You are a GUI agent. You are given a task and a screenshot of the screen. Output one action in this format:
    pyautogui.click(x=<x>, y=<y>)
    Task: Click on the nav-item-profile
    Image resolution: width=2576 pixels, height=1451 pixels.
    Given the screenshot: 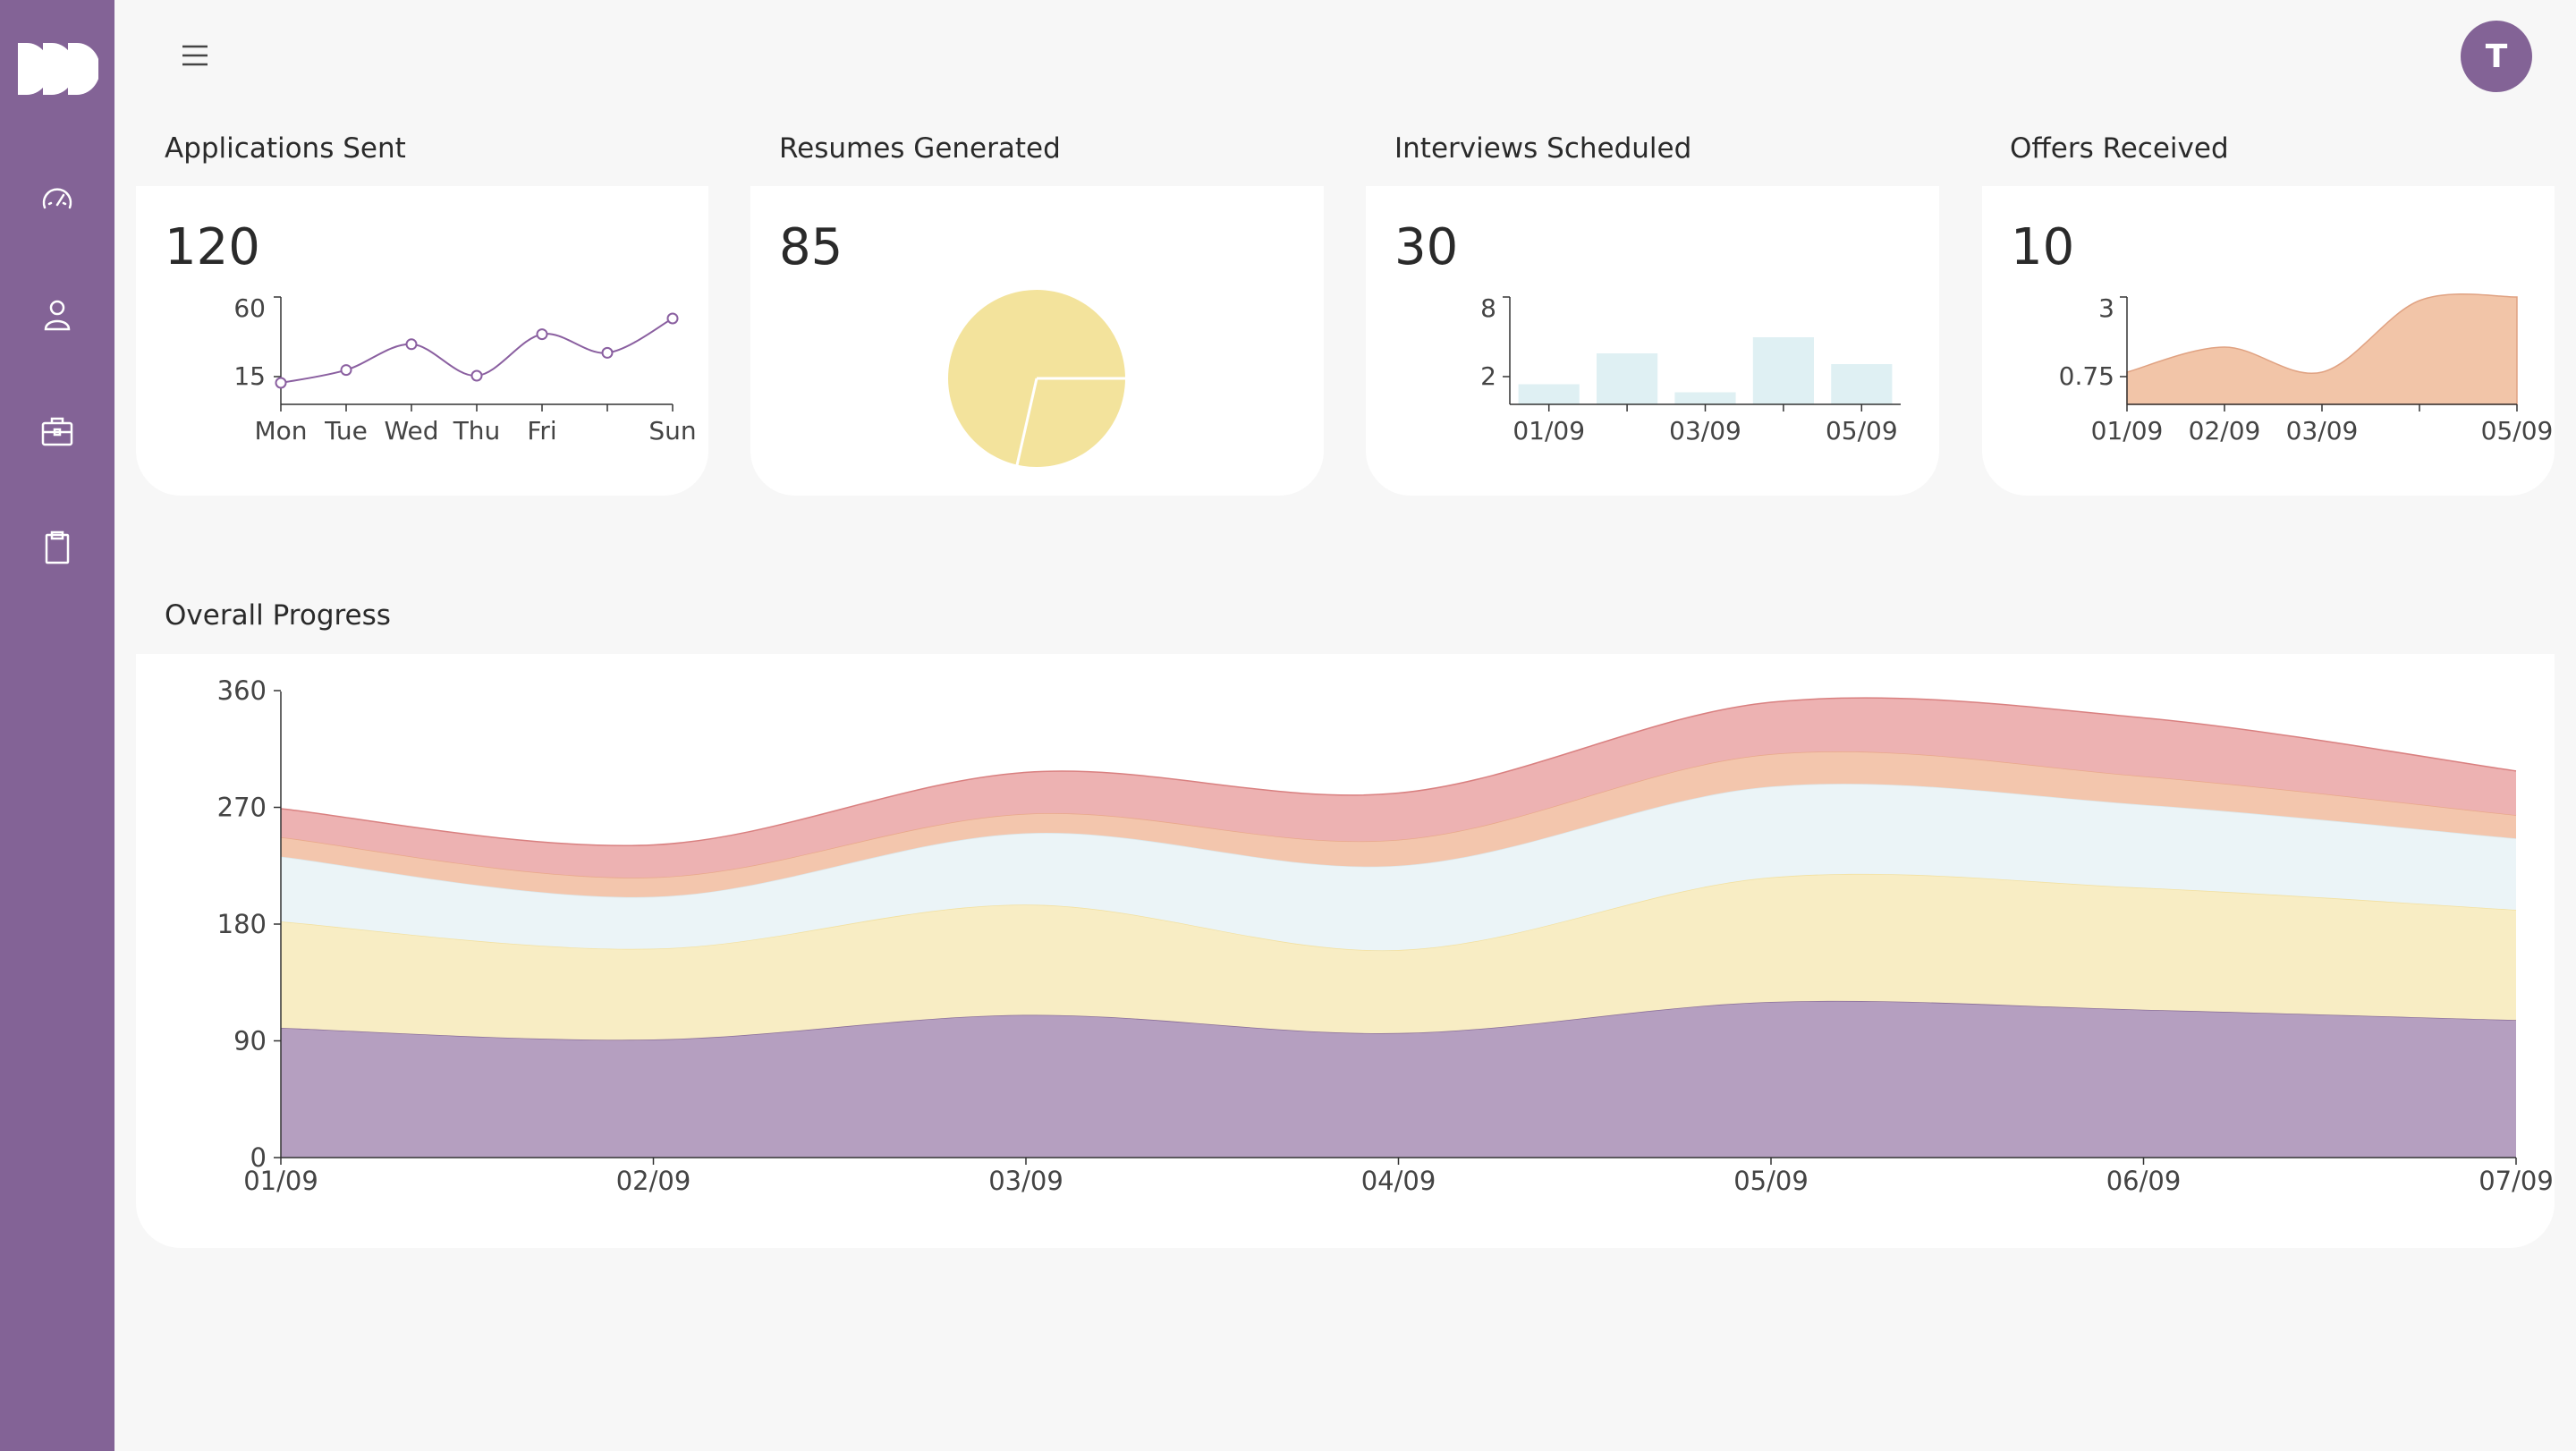 What is the action you would take?
    pyautogui.click(x=57, y=315)
    